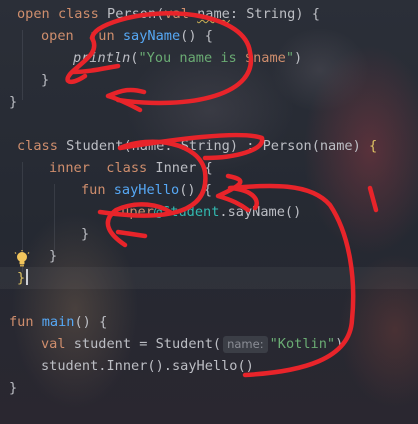  What do you see at coordinates (209, 278) in the screenshot?
I see `code-line-13: }` at bounding box center [209, 278].